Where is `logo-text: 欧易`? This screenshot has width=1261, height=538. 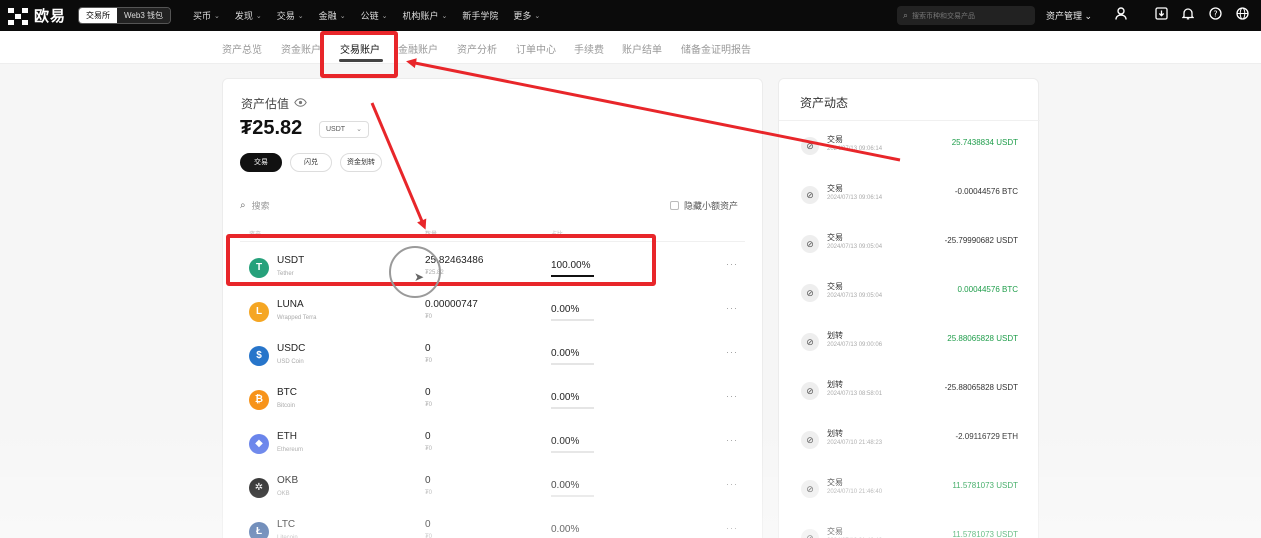
logo-text: 欧易 is located at coordinates (50, 16).